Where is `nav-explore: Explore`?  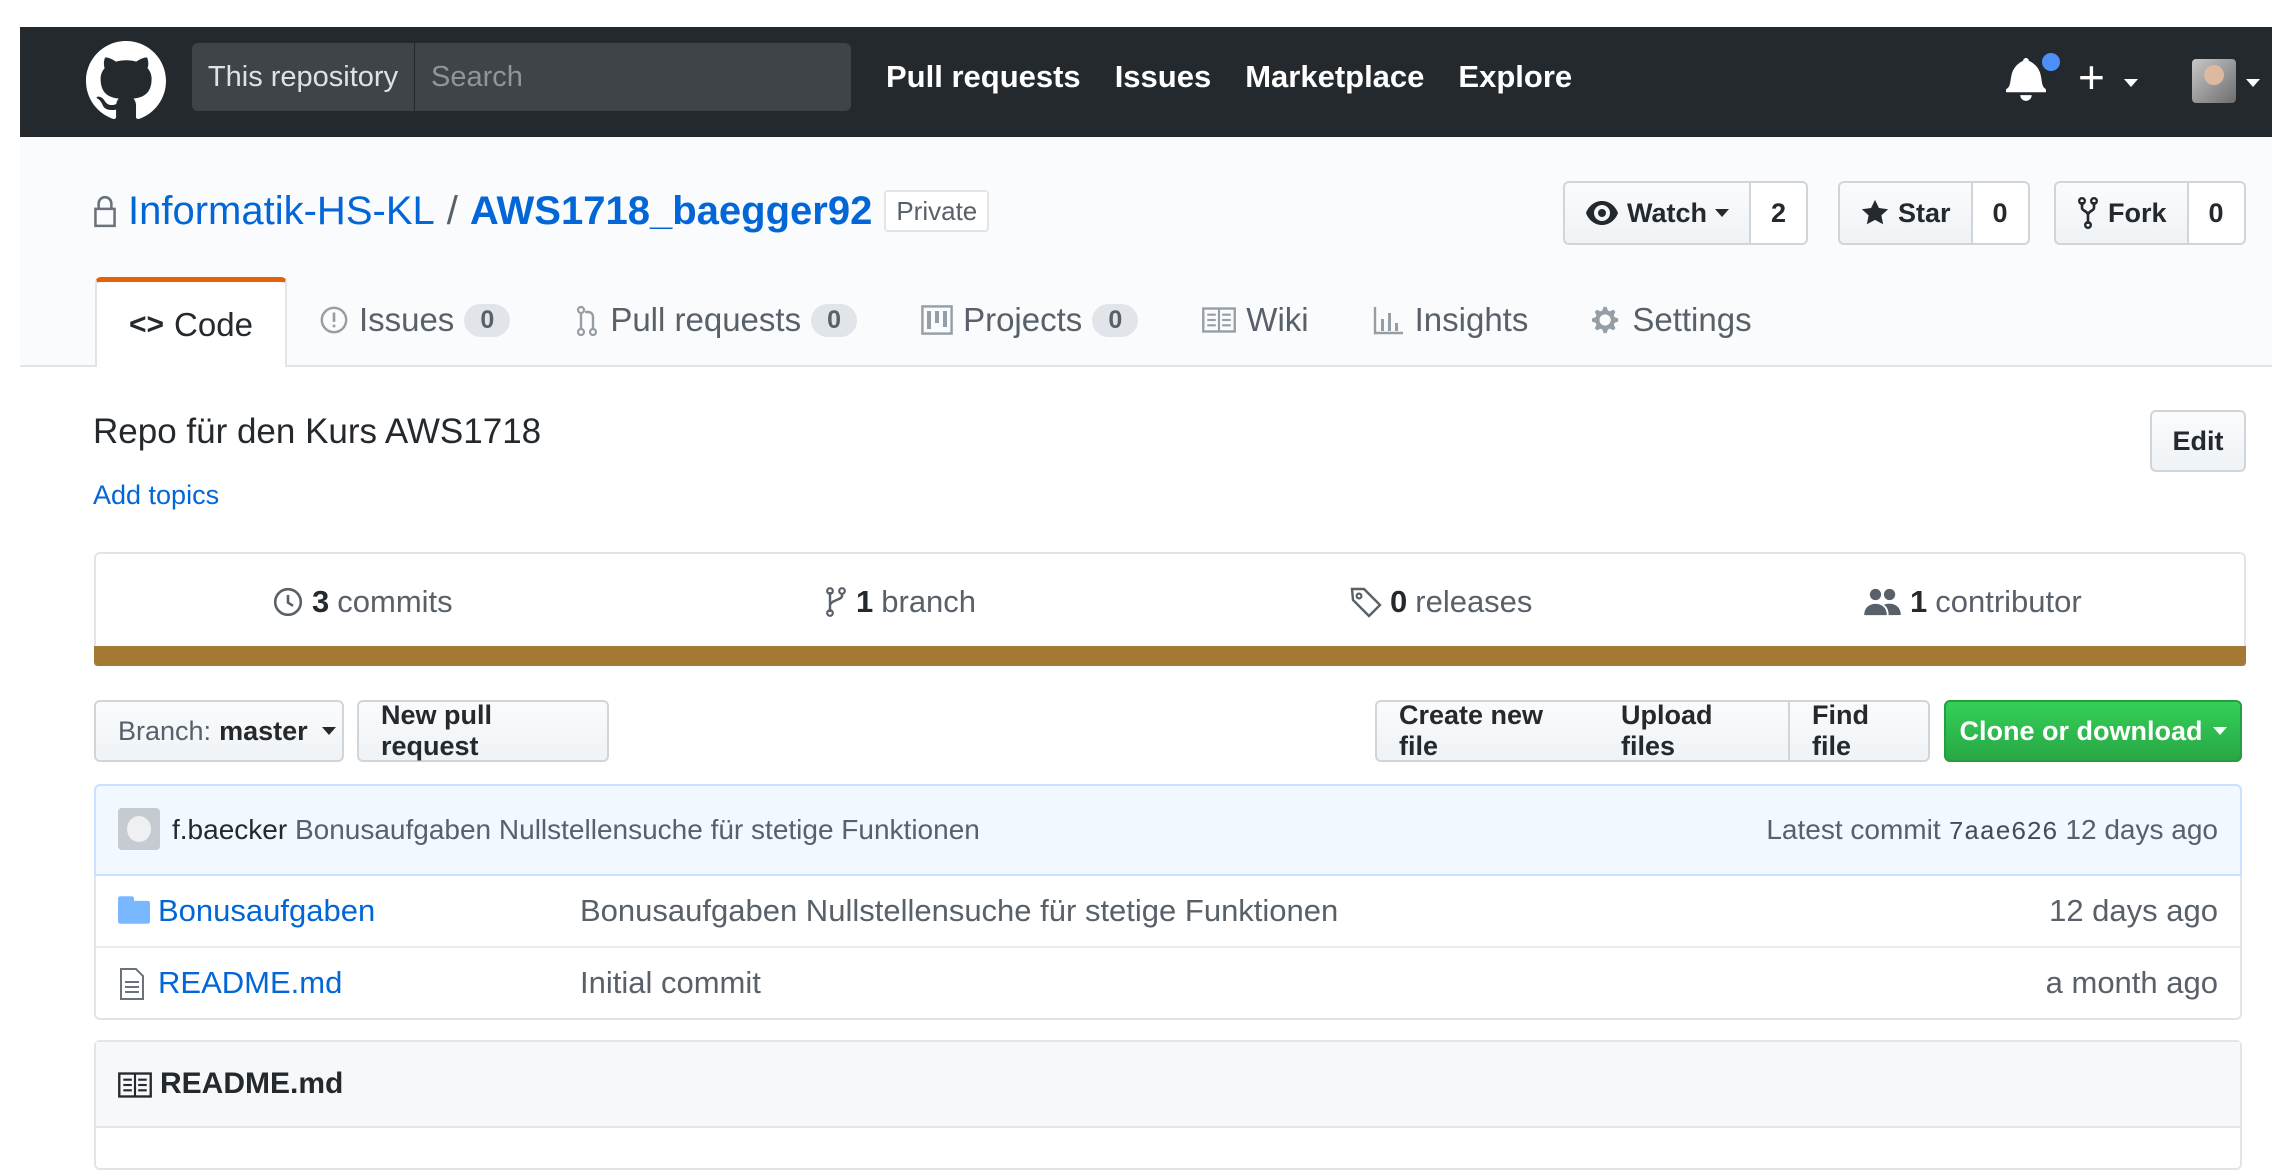
nav-explore: Explore is located at coordinates (1515, 77).